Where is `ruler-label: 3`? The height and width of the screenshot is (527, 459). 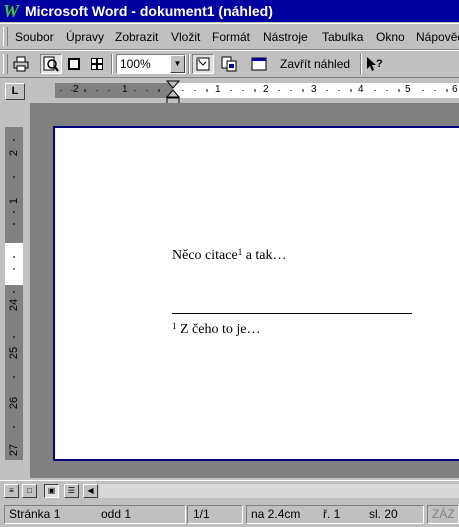
ruler-label: 3 is located at coordinates (314, 89).